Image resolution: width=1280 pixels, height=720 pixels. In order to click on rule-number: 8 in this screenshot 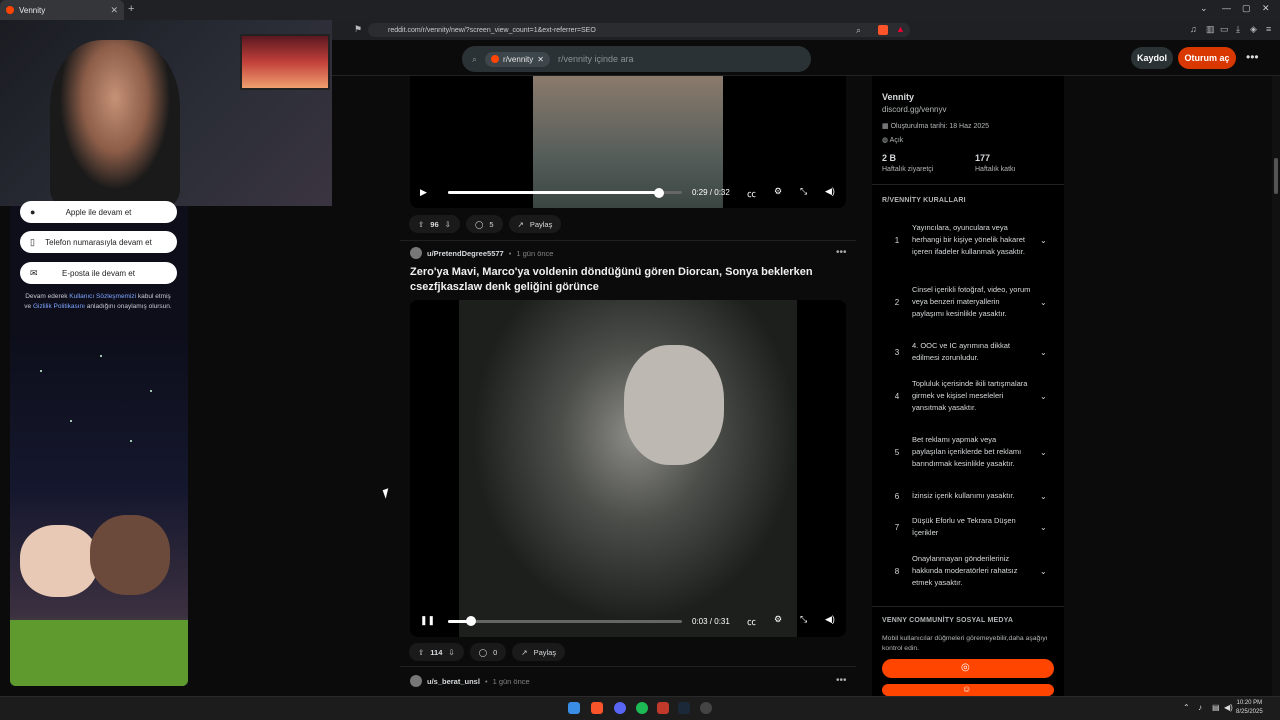, I will do `click(897, 571)`.